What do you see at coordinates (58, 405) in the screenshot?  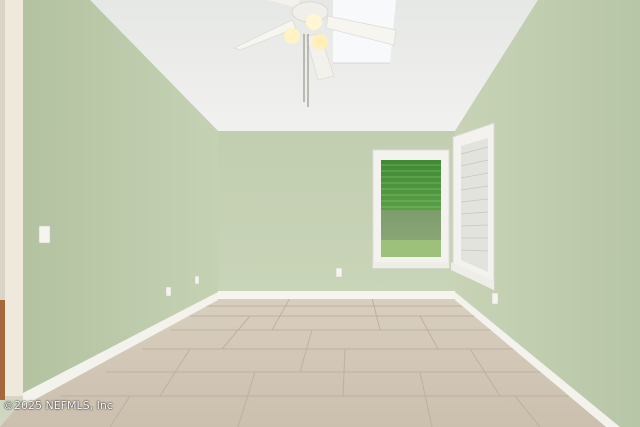 I see `copyright-watermark: ©2025 NEFMLS, Inc` at bounding box center [58, 405].